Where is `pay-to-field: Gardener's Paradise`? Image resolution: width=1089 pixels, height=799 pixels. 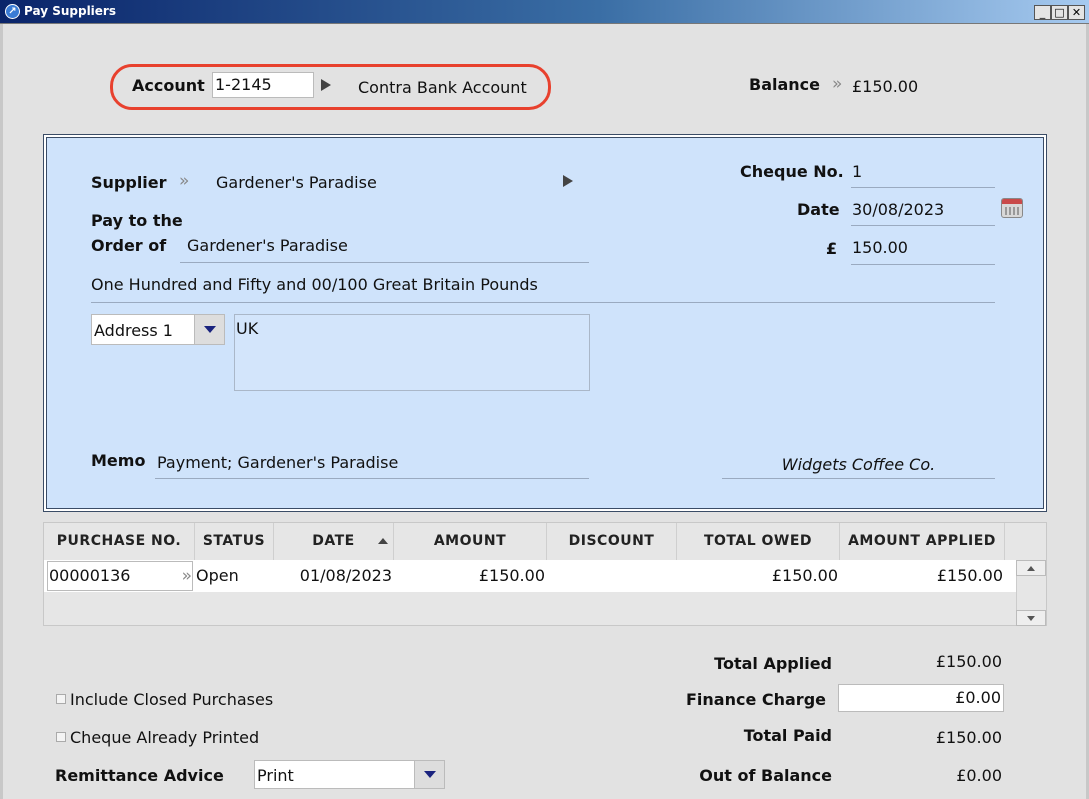
pay-to-field: Gardener's Paradise is located at coordinates (267, 245).